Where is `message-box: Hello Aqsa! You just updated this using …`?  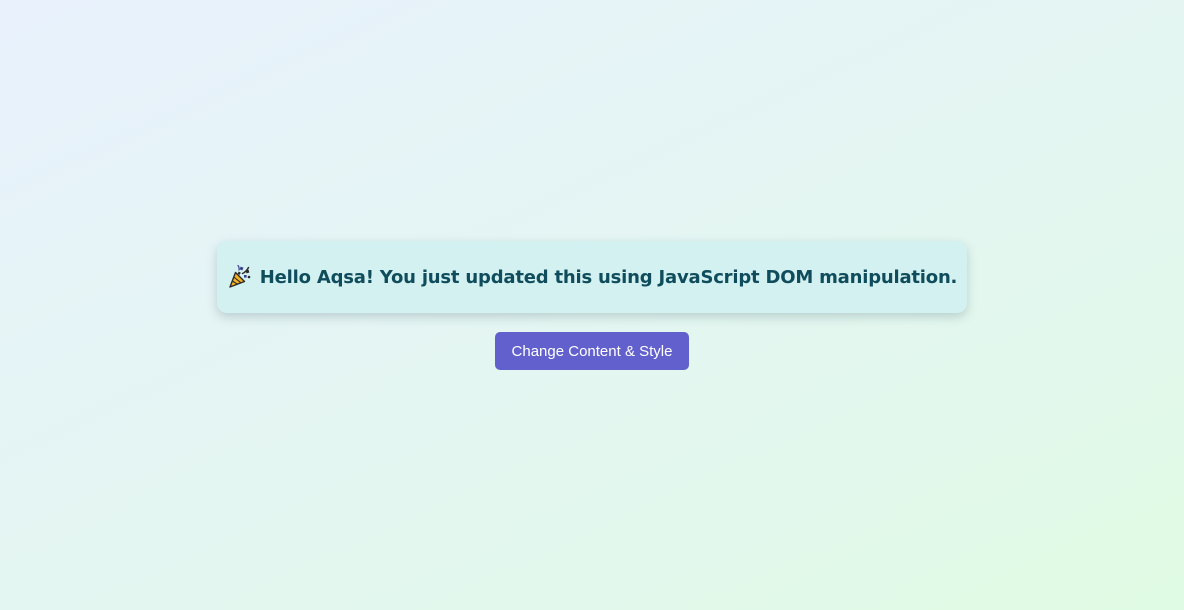 message-box: Hello Aqsa! You just updated this using … is located at coordinates (592, 277).